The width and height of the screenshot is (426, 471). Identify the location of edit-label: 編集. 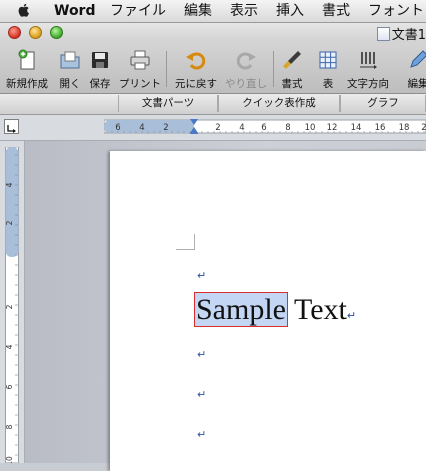
(416, 84).